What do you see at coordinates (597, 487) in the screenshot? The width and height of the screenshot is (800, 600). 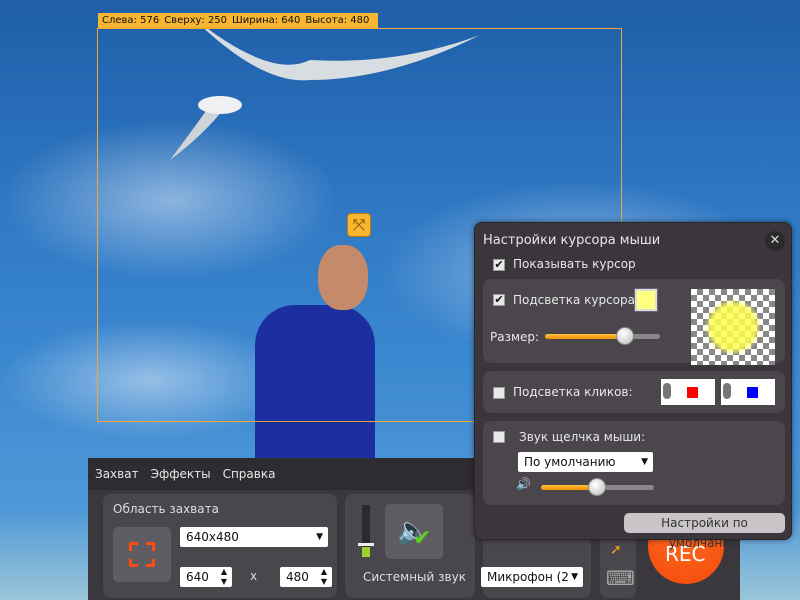 I see `click-volume-slider` at bounding box center [597, 487].